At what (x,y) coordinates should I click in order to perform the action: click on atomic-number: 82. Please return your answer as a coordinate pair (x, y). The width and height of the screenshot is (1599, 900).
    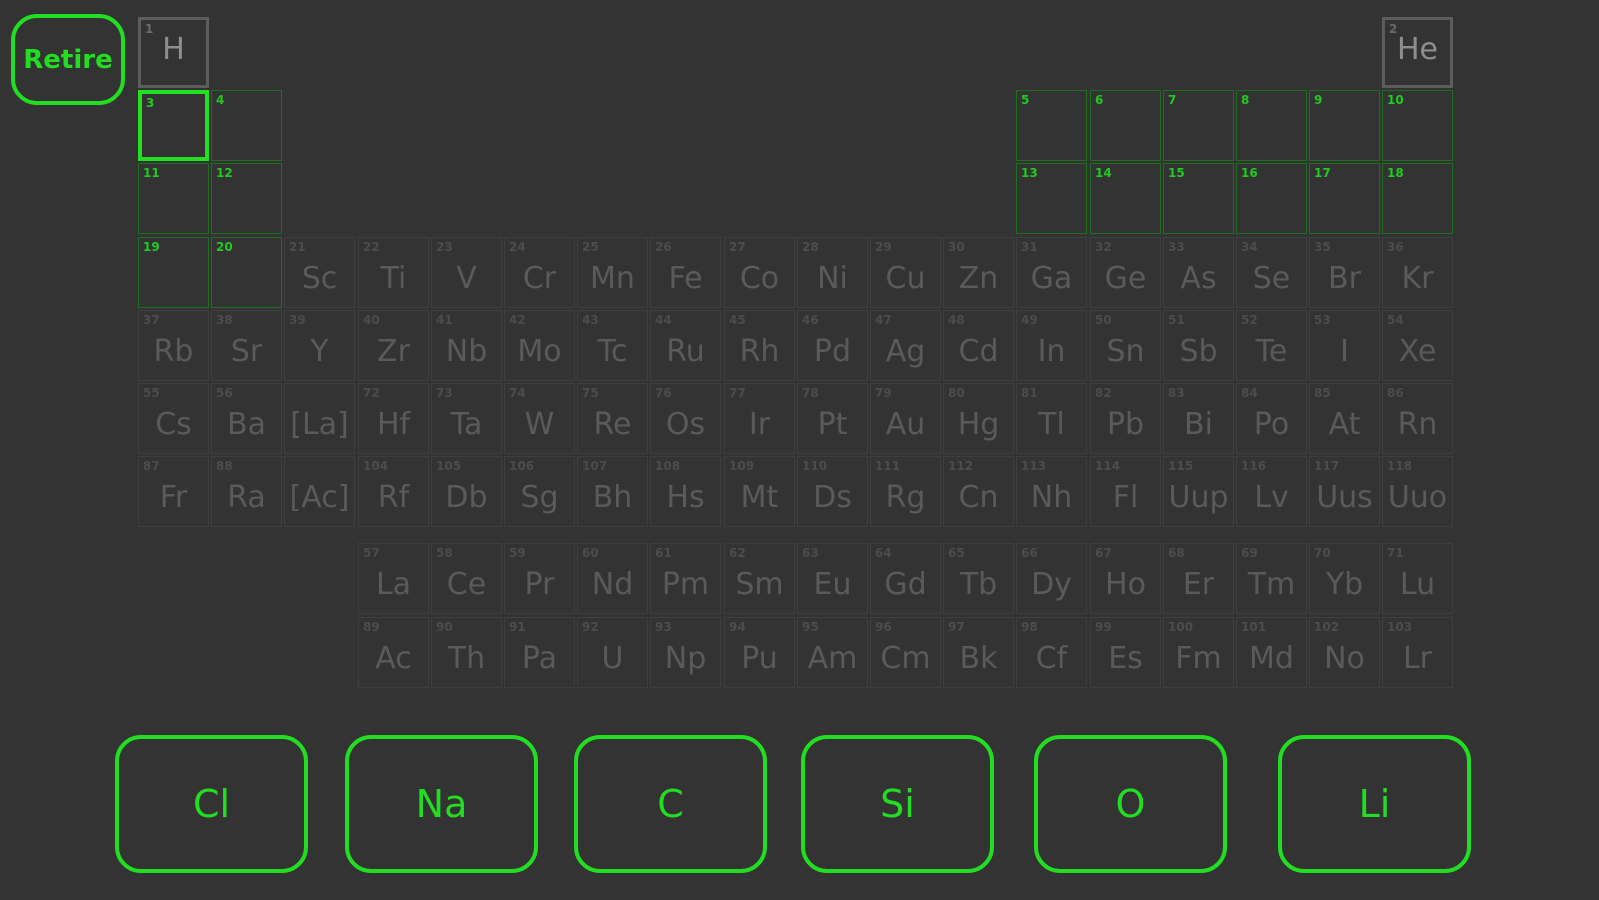
    Looking at the image, I should click on (1103, 393).